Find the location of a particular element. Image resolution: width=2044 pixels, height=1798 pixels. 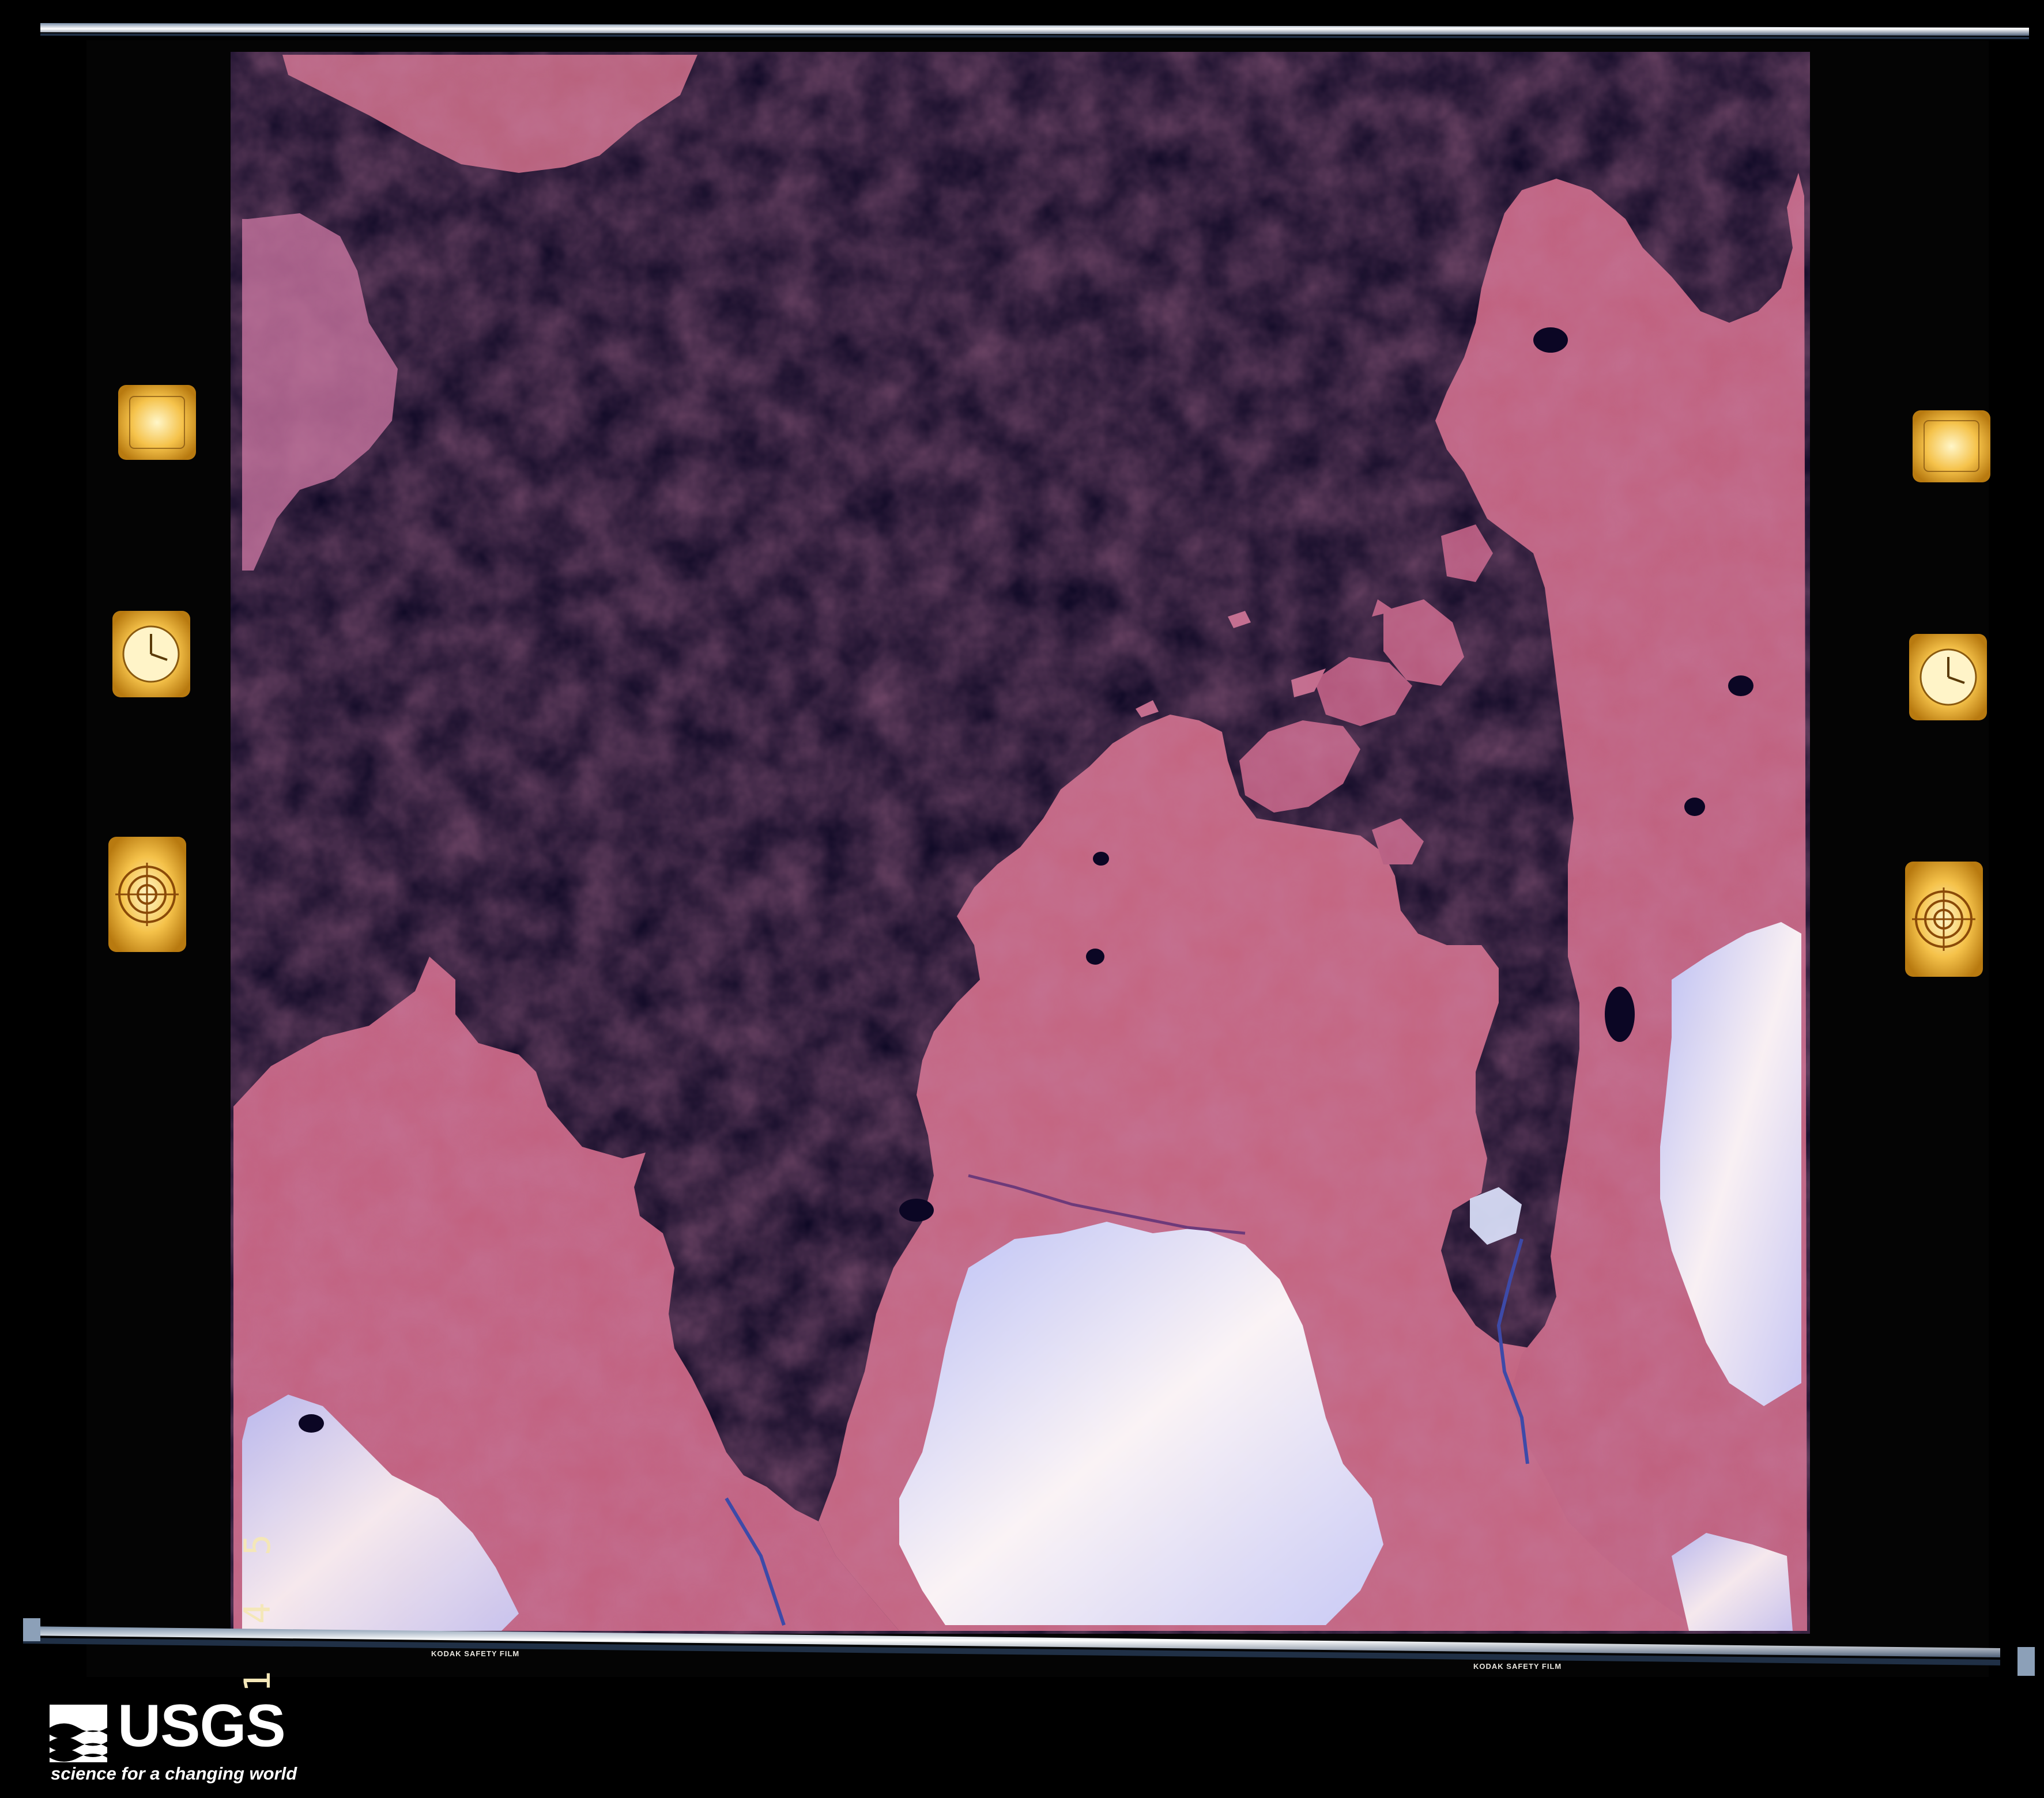

usgs-tagline: science for a changing world is located at coordinates (174, 1773).